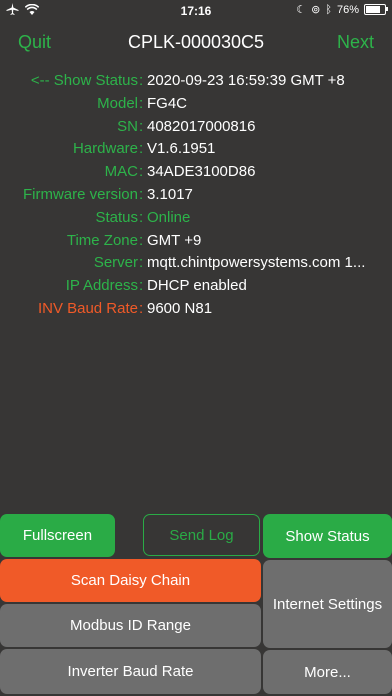  Describe the element at coordinates (373, 9) in the screenshot. I see `battery-fill` at that location.